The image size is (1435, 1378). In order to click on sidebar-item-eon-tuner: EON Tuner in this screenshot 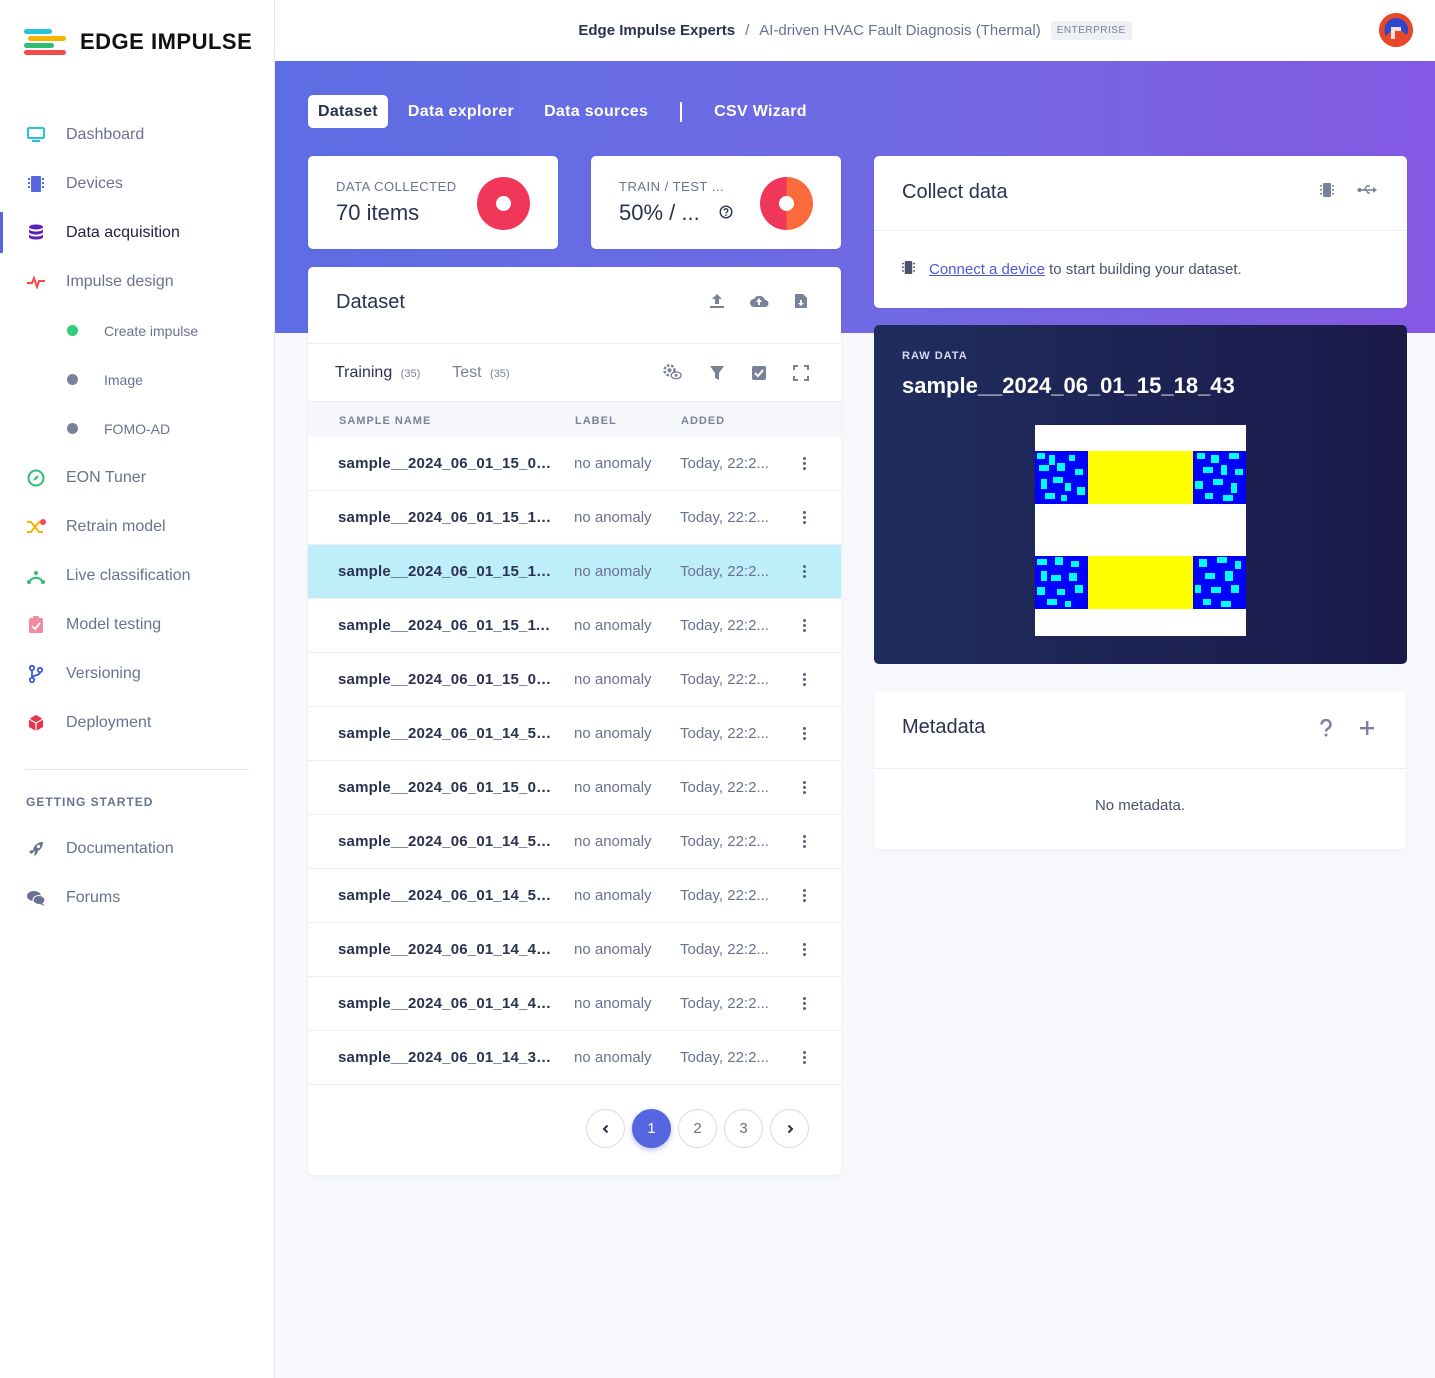, I will do `click(137, 477)`.